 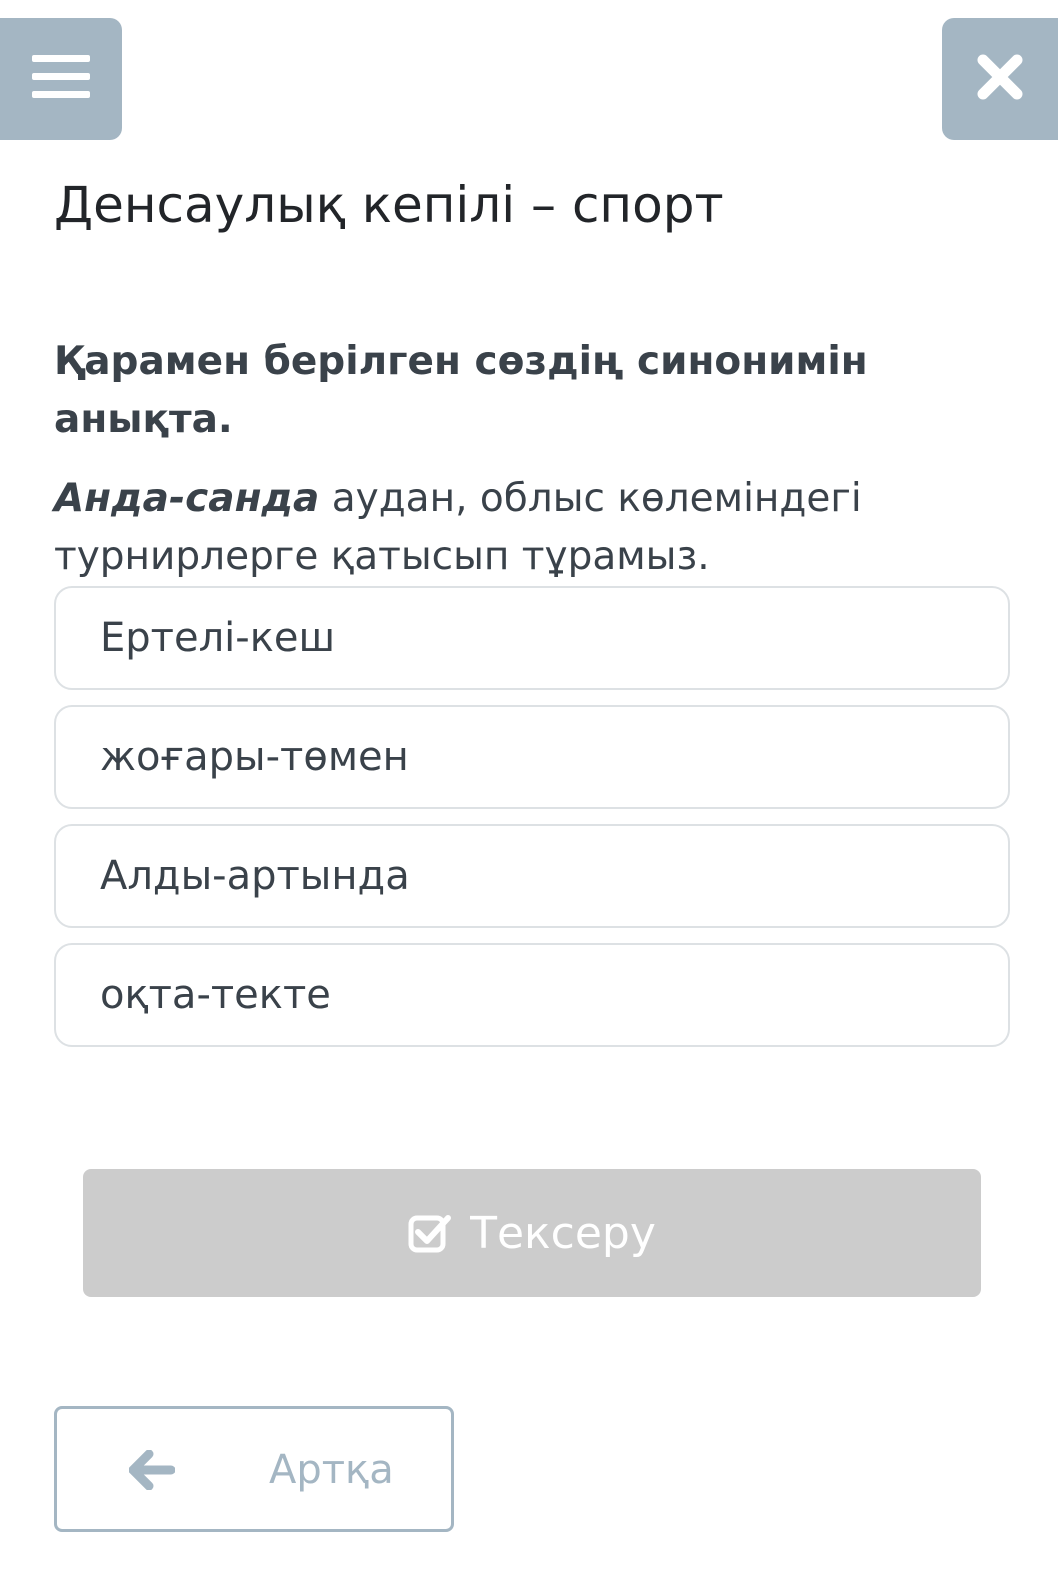 What do you see at coordinates (254, 1469) in the screenshot?
I see `back-button: Артқа` at bounding box center [254, 1469].